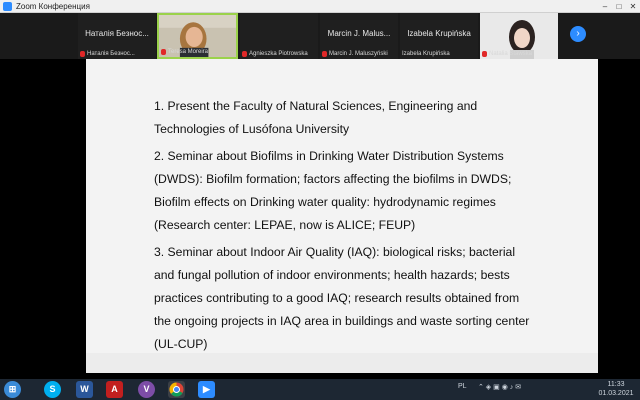 This screenshot has height=400, width=640. I want to click on participant-label: Agnieszka Piotrowska, so click(275, 54).